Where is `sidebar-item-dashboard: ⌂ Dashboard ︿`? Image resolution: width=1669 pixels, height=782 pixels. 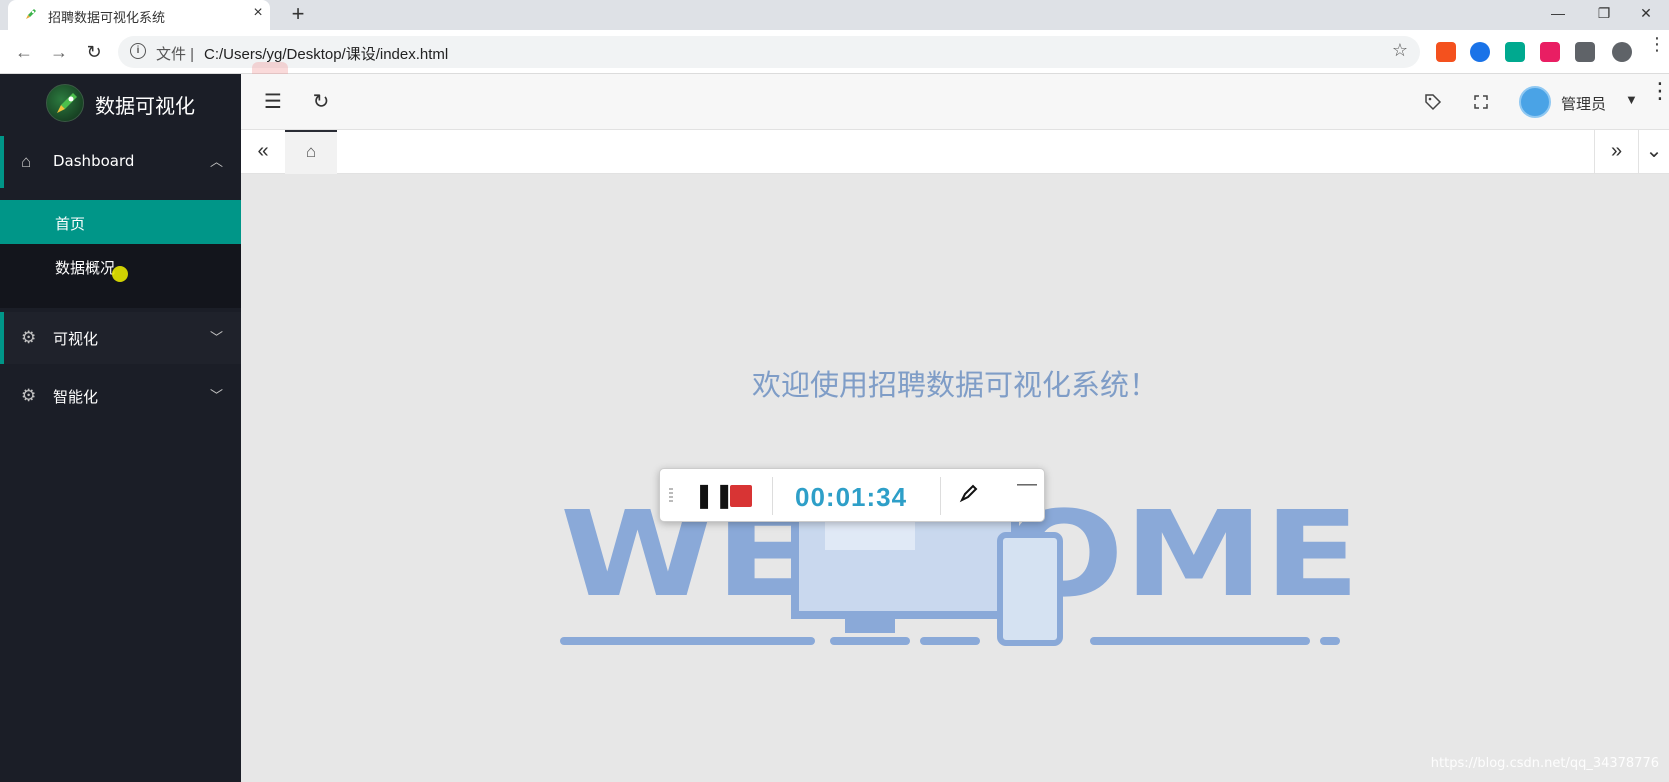
sidebar-item-dashboard: ⌂ Dashboard ︿ is located at coordinates (120, 162).